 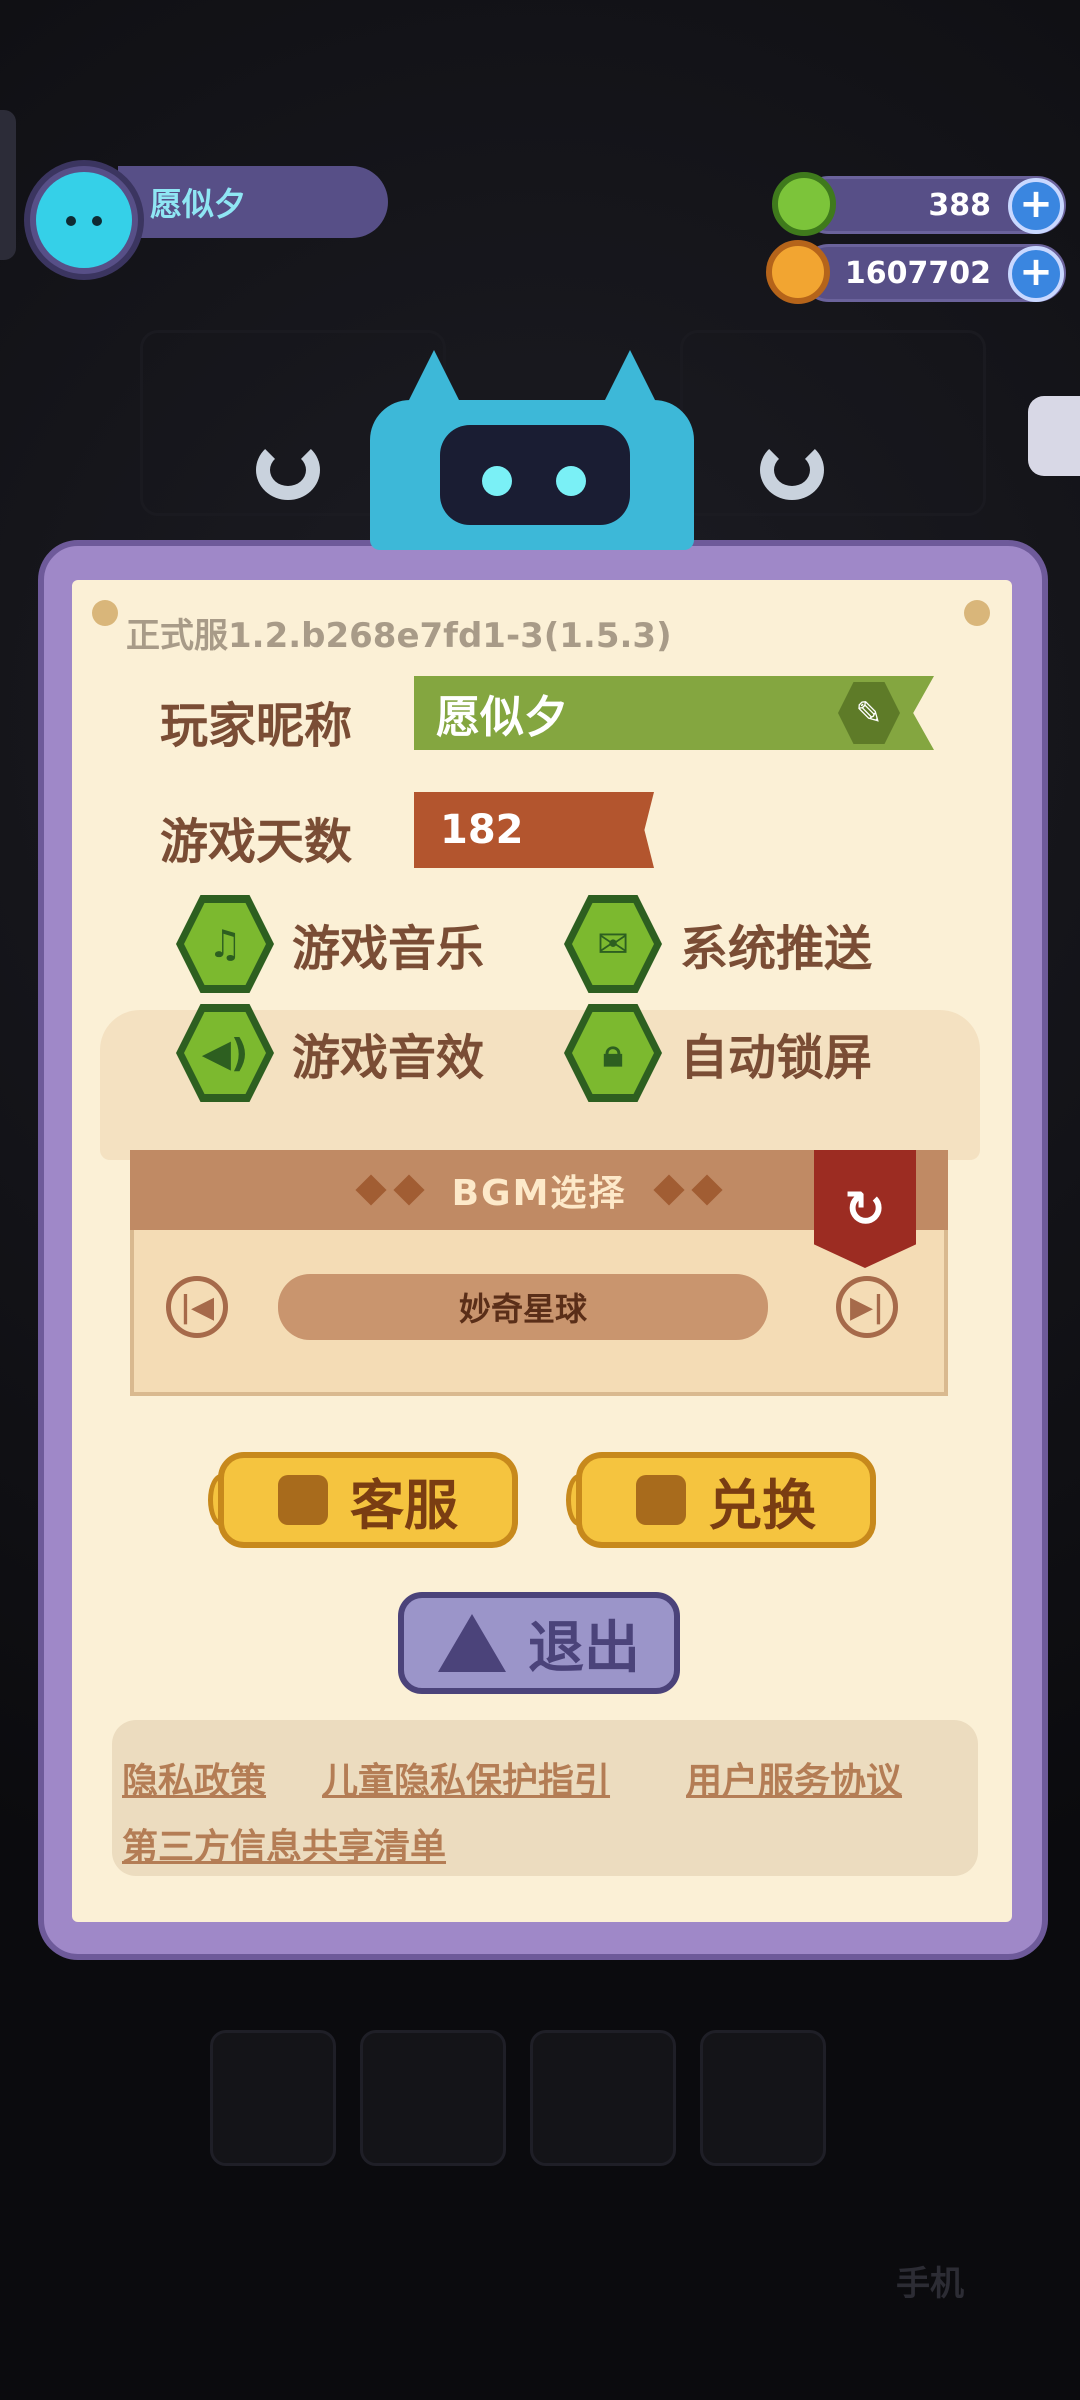 What do you see at coordinates (466, 1778) in the screenshot?
I see `child-privacy-link: 儿童隐私保护指引` at bounding box center [466, 1778].